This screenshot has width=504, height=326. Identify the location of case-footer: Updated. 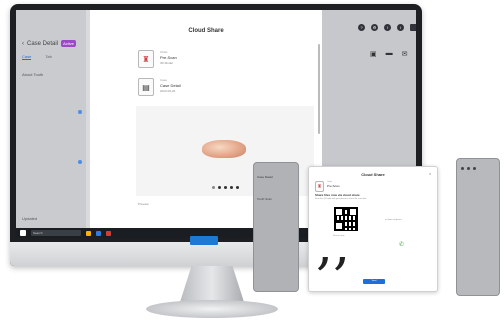
(30, 218).